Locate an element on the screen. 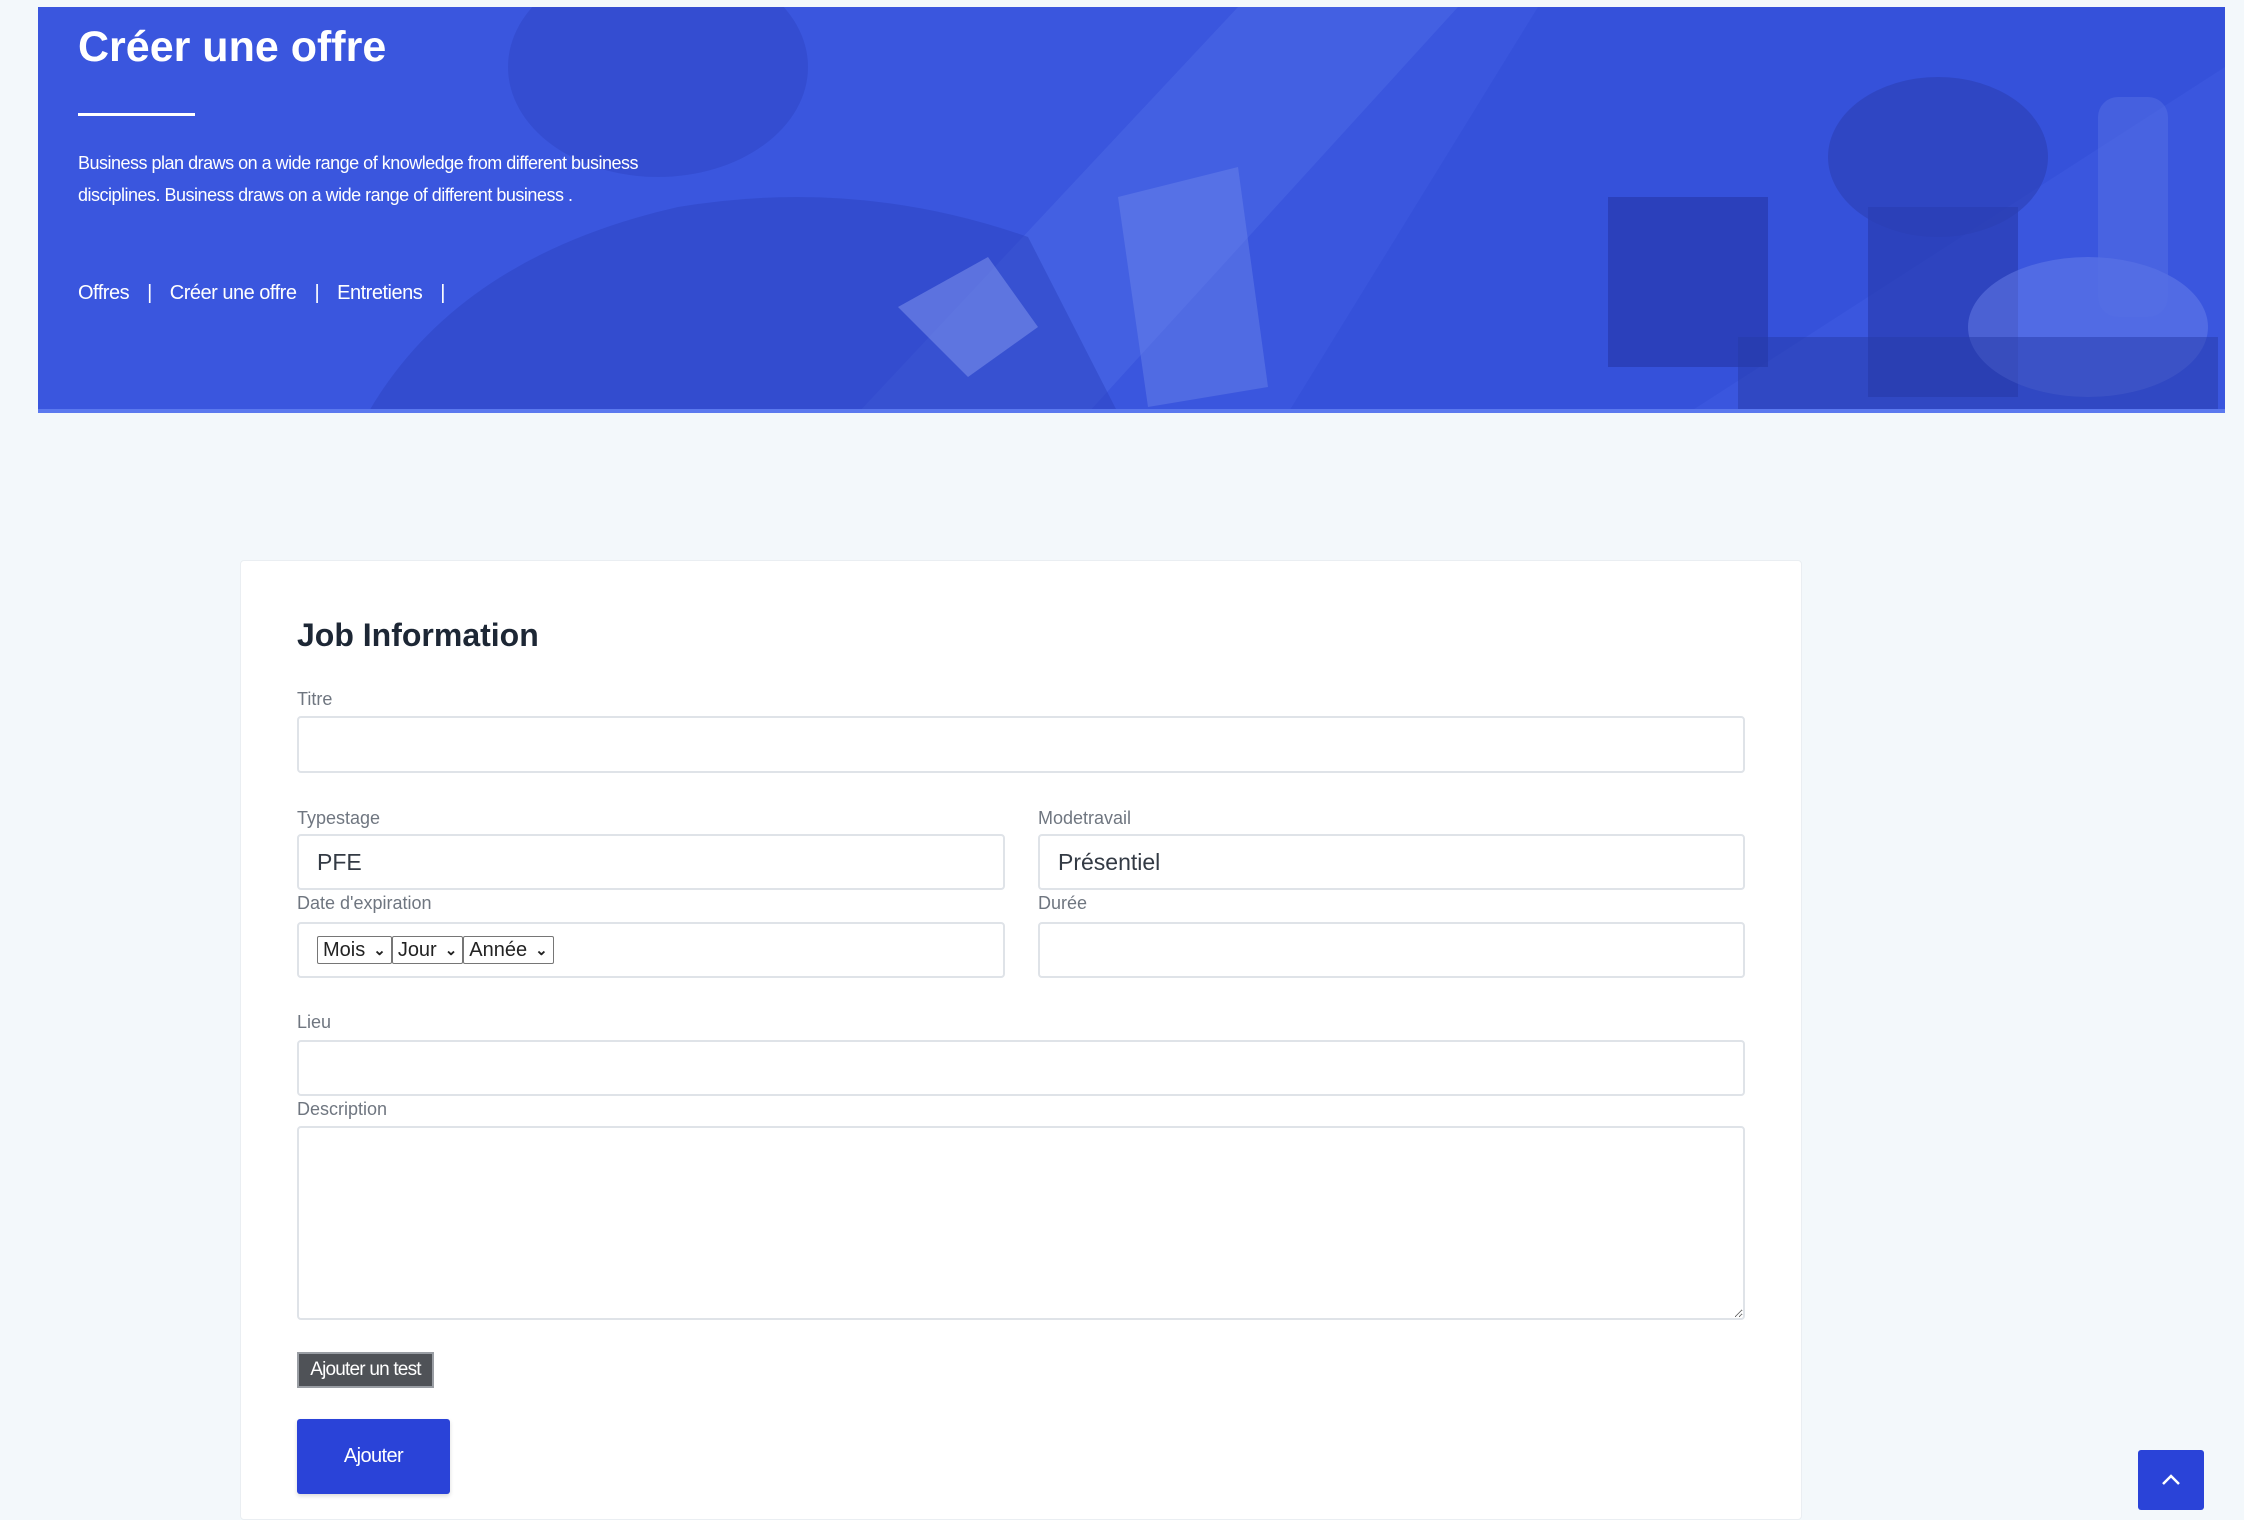 The width and height of the screenshot is (2244, 1520). form-title: Job Information is located at coordinates (418, 635).